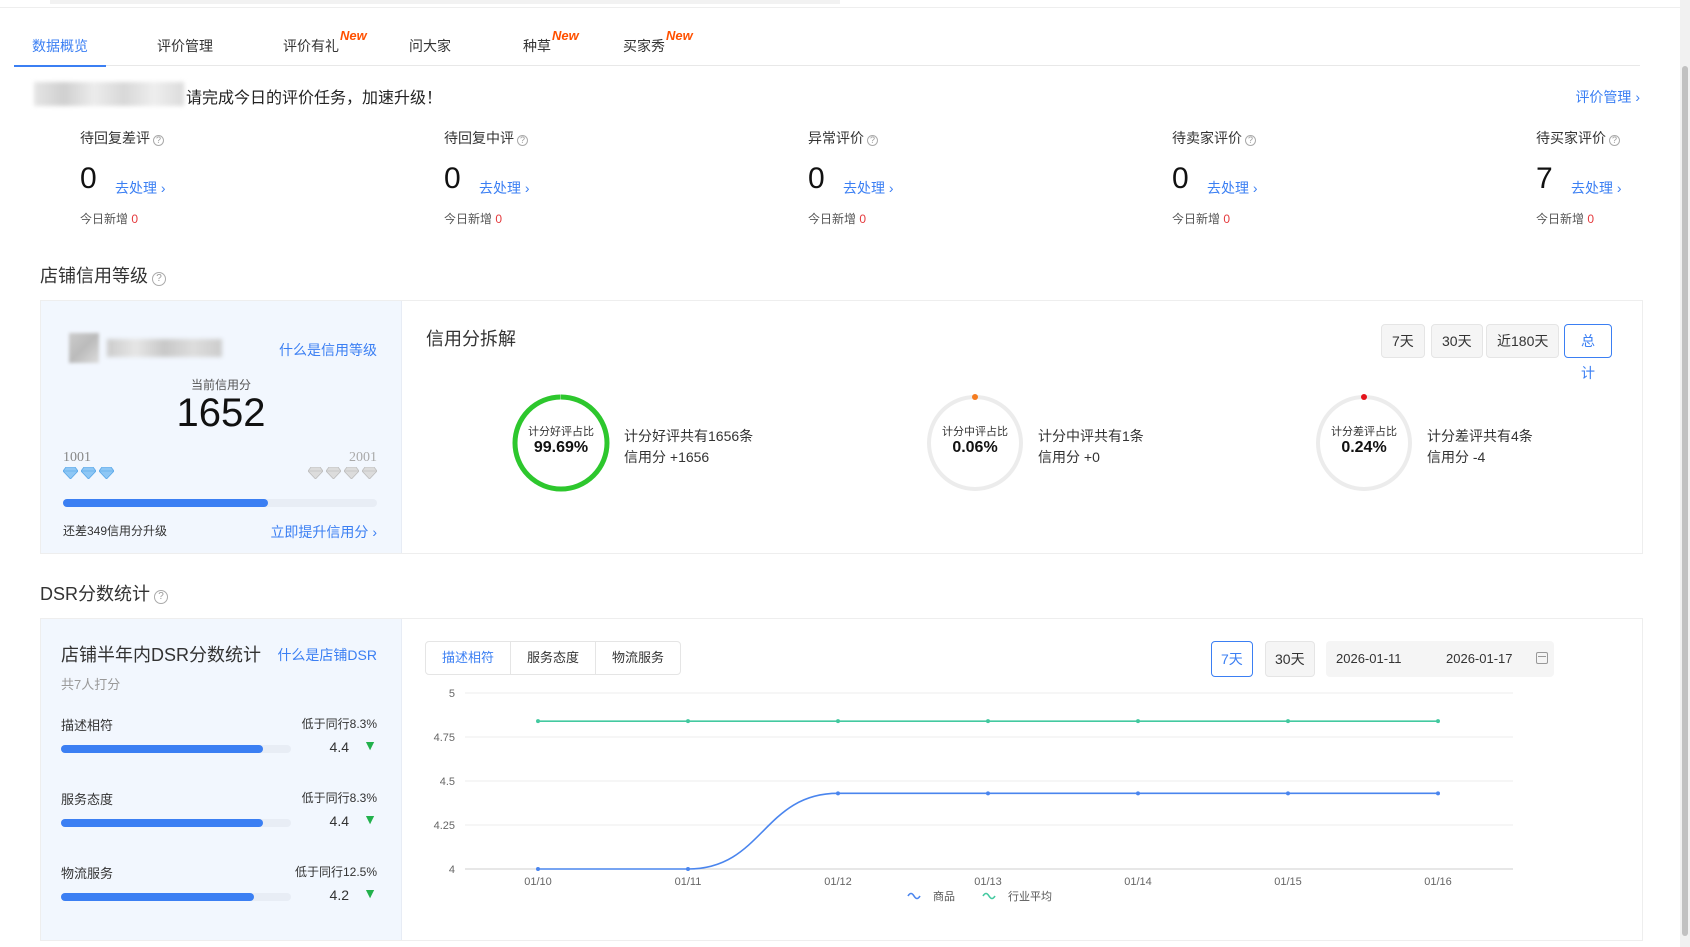  I want to click on dsr-row-name: 描述相符, so click(87, 725).